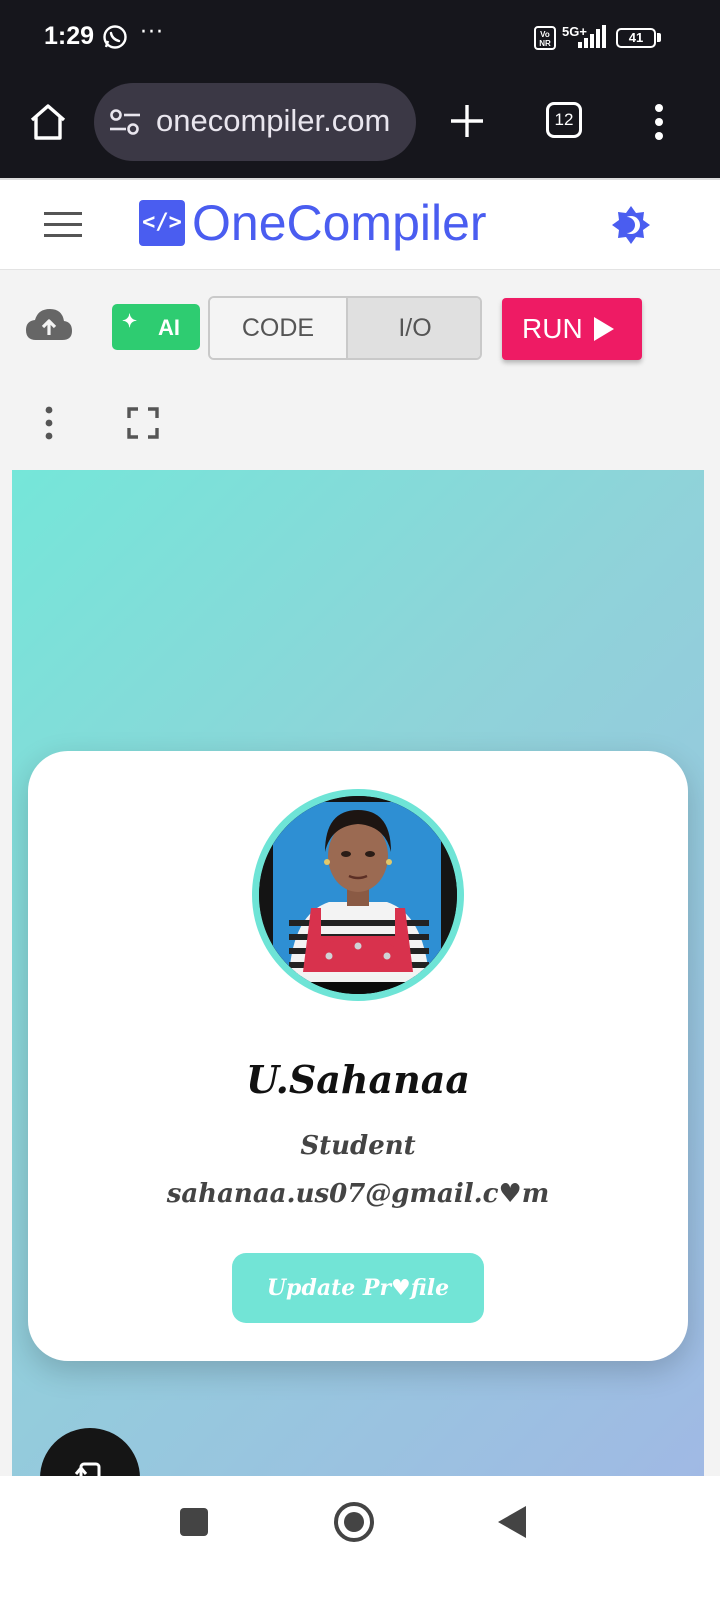 This screenshot has height=1600, width=720. I want to click on new-tab-button, so click(467, 121).